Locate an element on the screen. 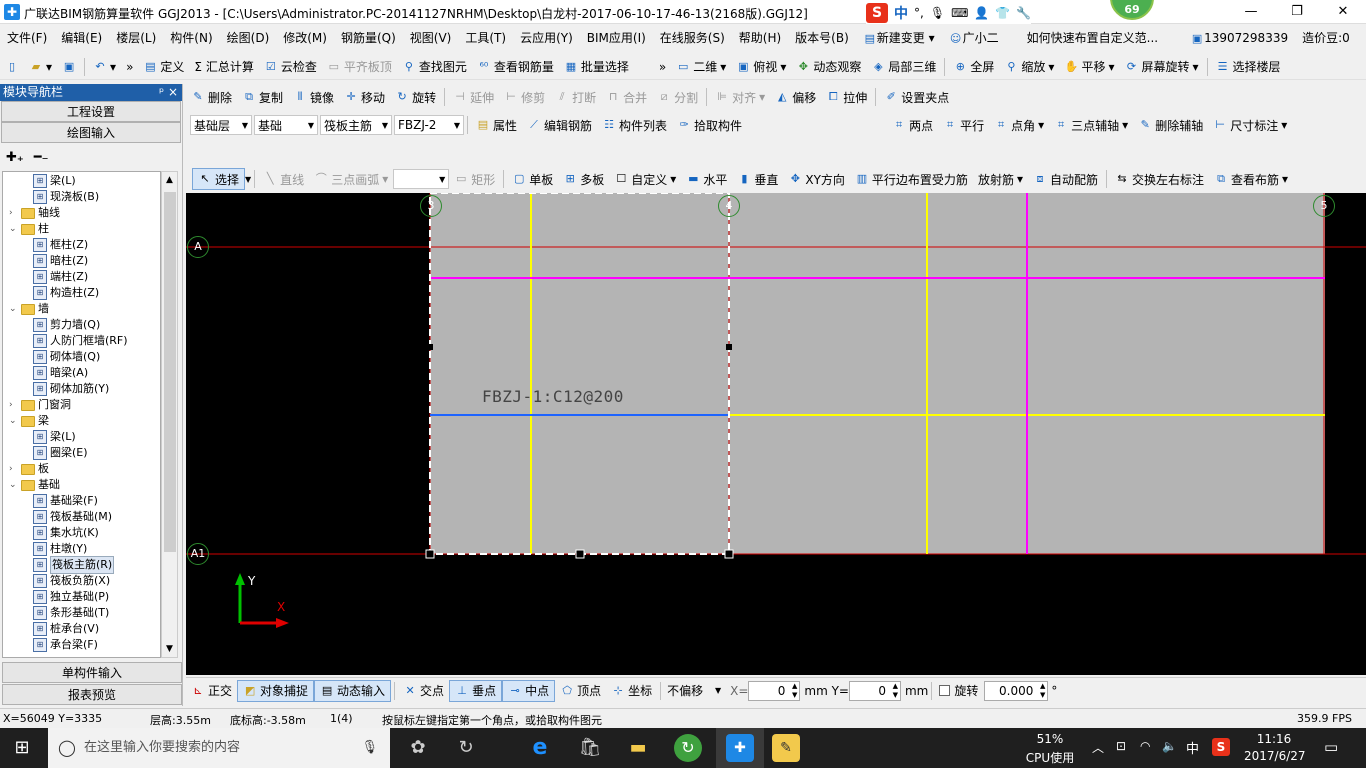 This screenshot has width=1366, height=768. tree-item: ⊞ 梁(L) is located at coordinates (54, 181).